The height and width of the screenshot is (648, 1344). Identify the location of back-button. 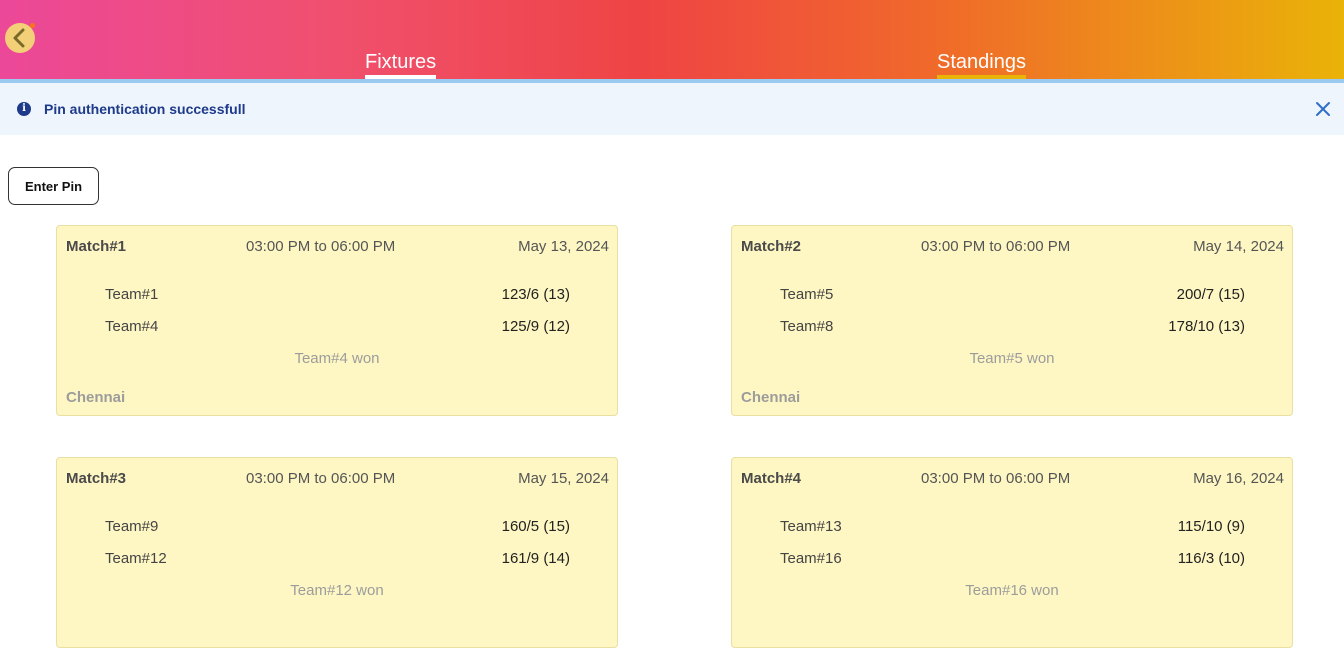
(20, 38).